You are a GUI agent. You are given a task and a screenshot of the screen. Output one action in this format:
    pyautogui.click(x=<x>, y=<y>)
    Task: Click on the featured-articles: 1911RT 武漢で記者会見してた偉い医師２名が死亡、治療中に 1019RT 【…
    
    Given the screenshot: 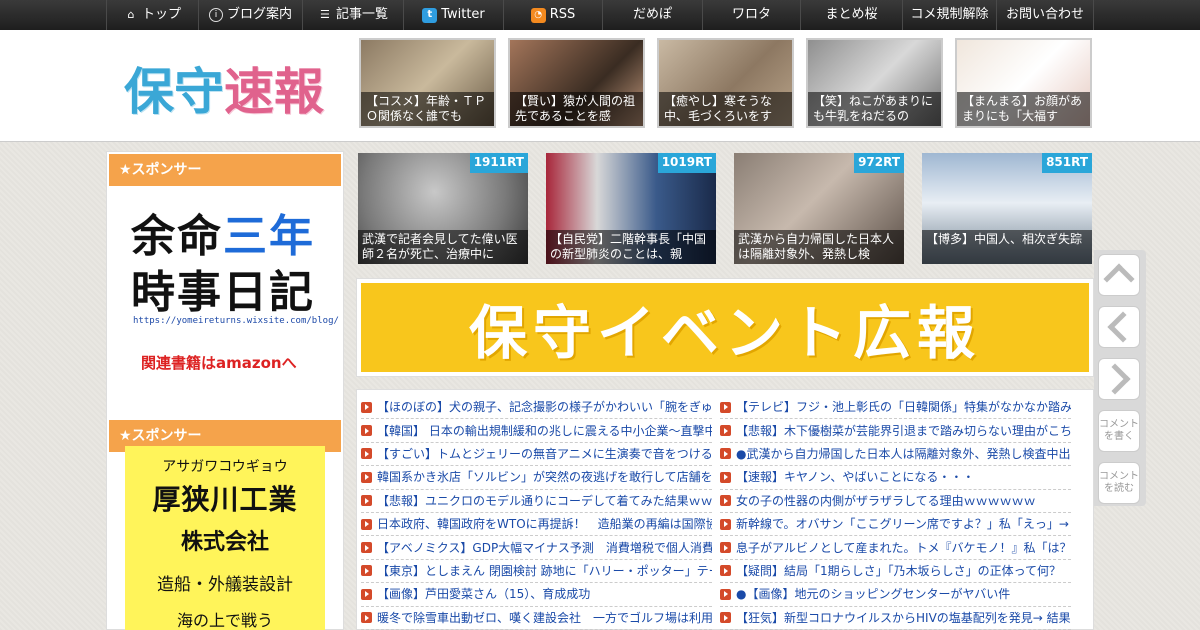 What is the action you would take?
    pyautogui.click(x=725, y=208)
    